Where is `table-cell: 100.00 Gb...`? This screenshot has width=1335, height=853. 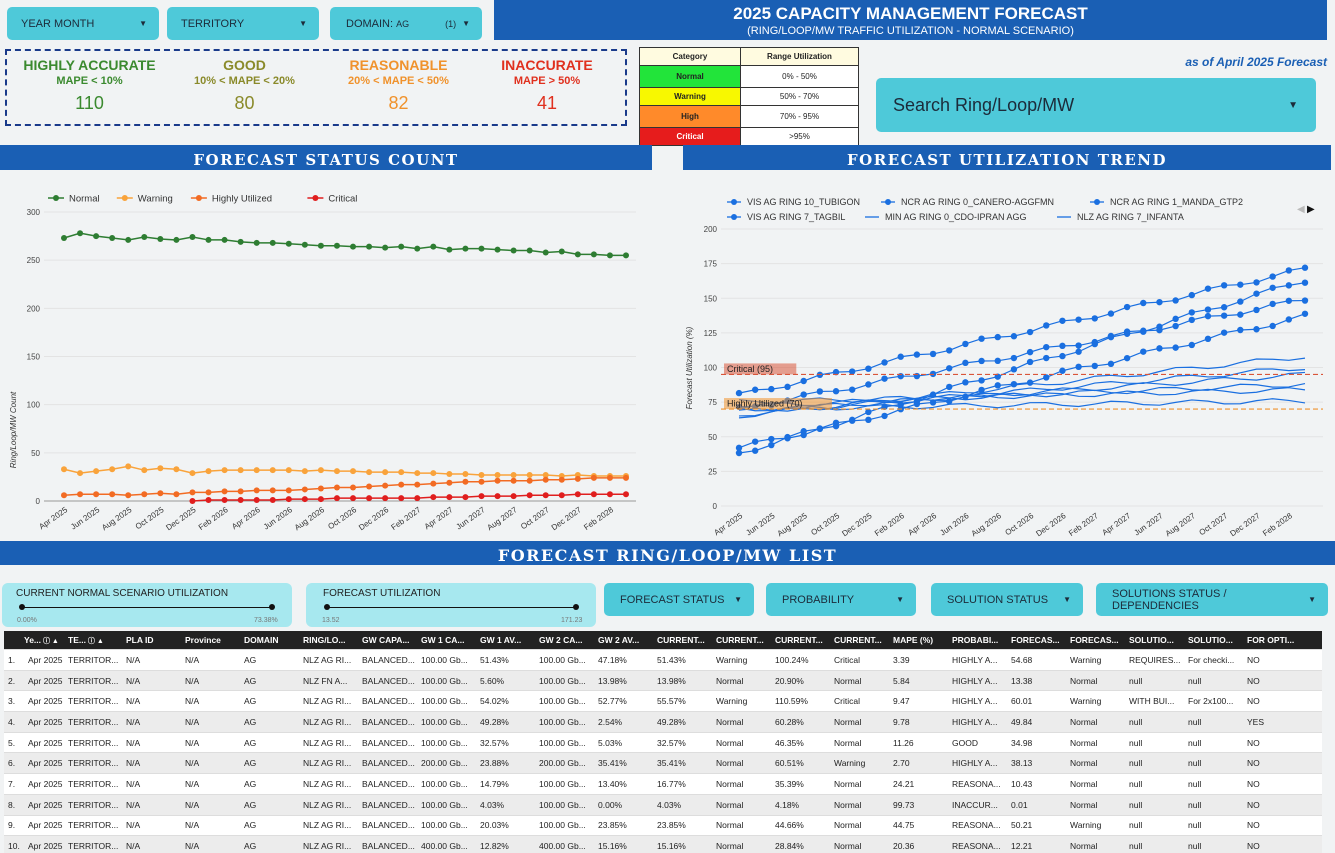
table-cell: 100.00 Gb... is located at coordinates (444, 701).